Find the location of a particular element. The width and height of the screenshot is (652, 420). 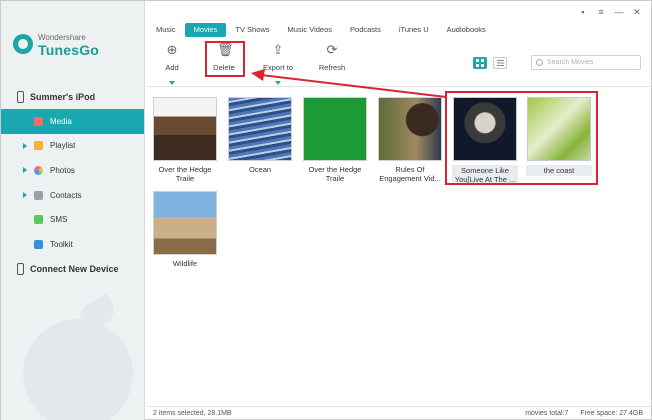

movie-item: Wildlife is located at coordinates (185, 229).